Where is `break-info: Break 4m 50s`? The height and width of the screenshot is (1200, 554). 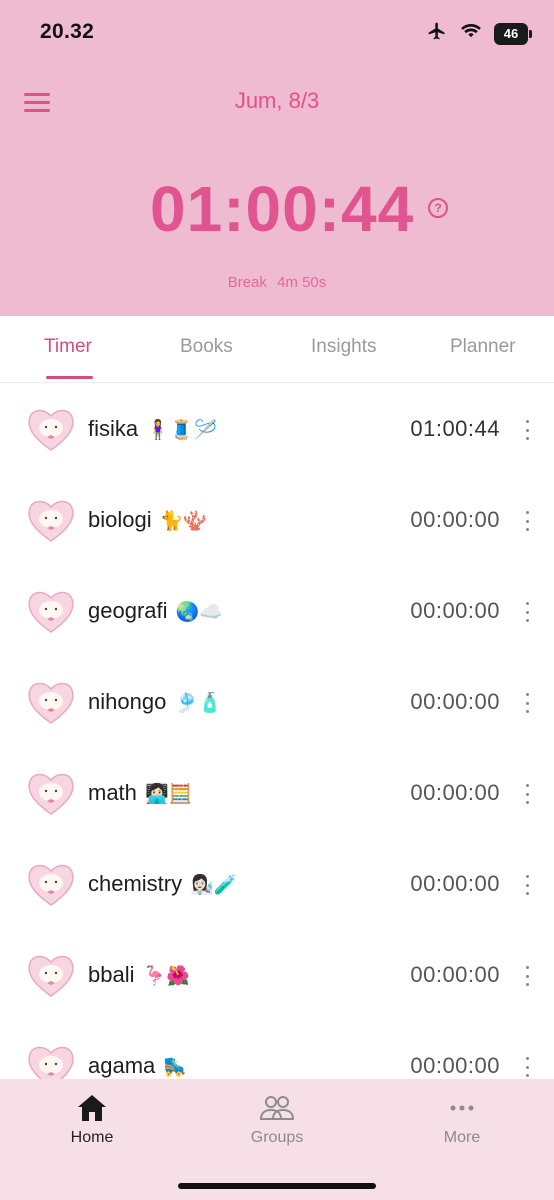
break-info: Break 4m 50s is located at coordinates (277, 282).